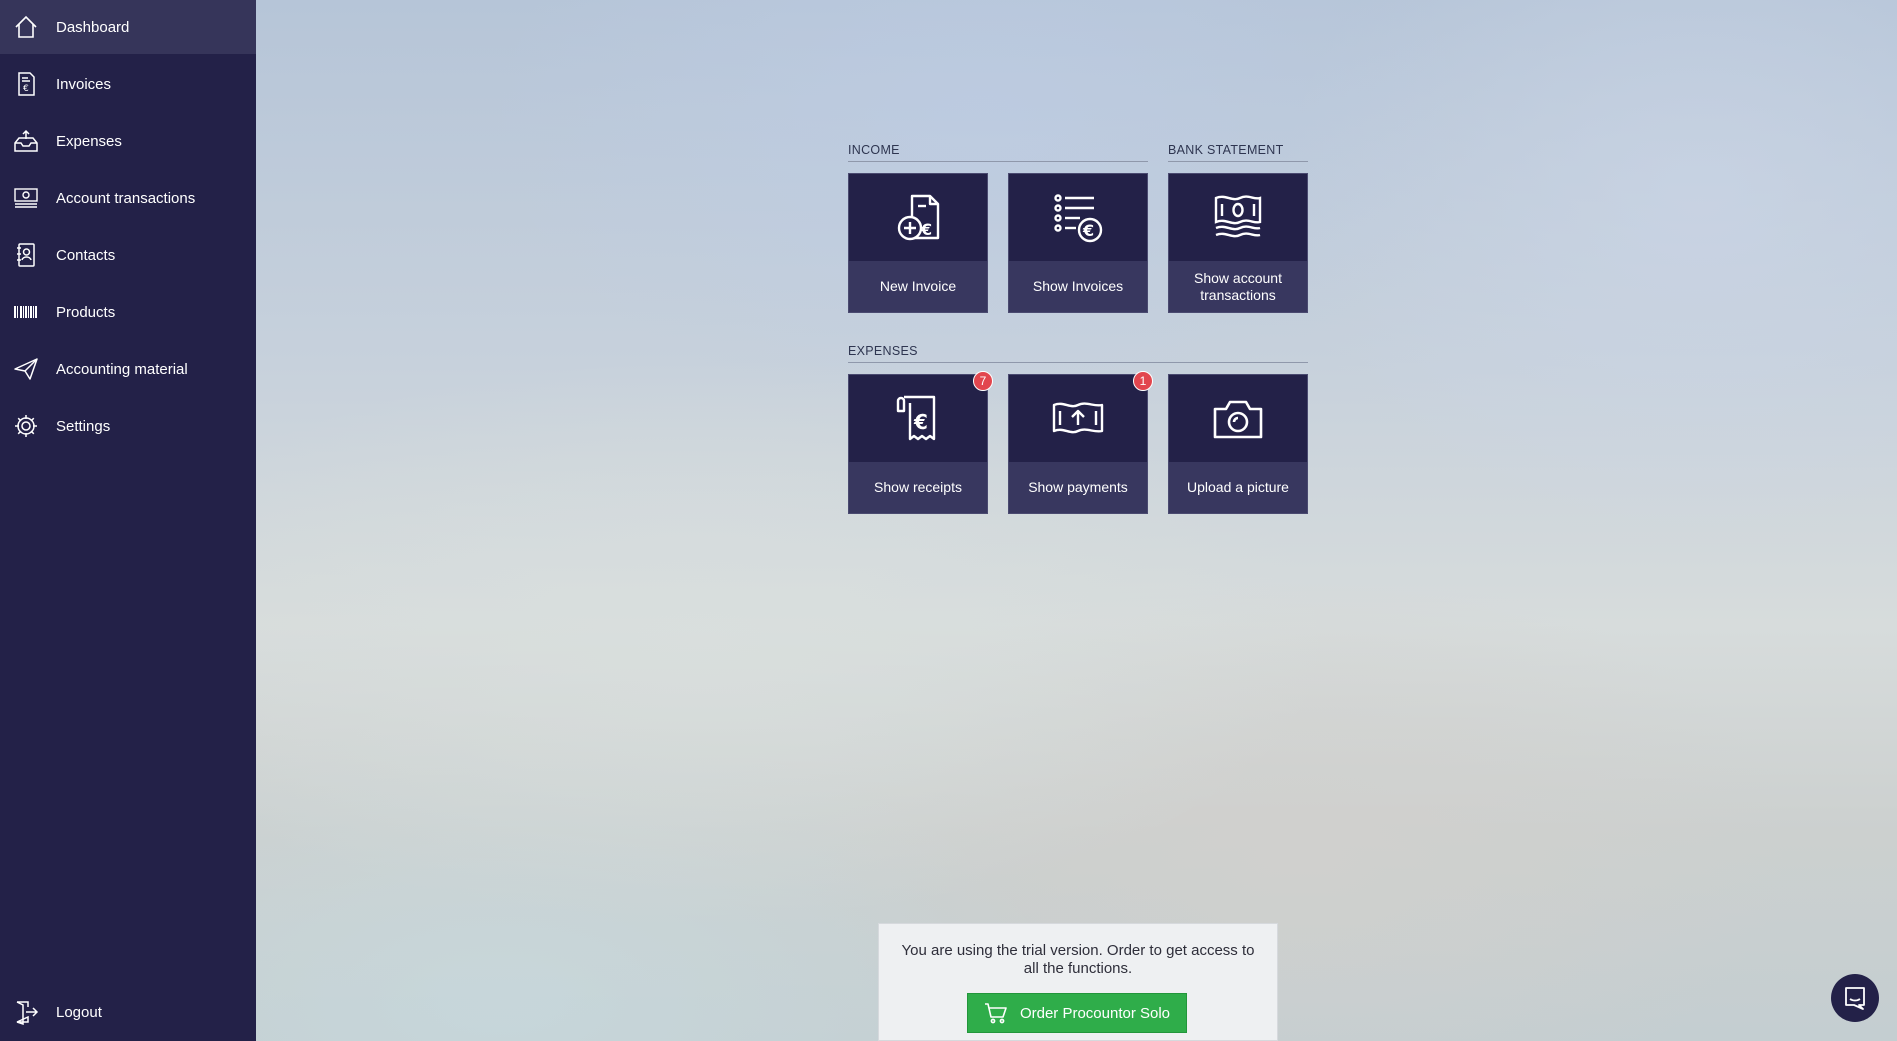 The image size is (1897, 1041). Describe the element at coordinates (128, 426) in the screenshot. I see `sidebar-item-settings: Settings` at that location.